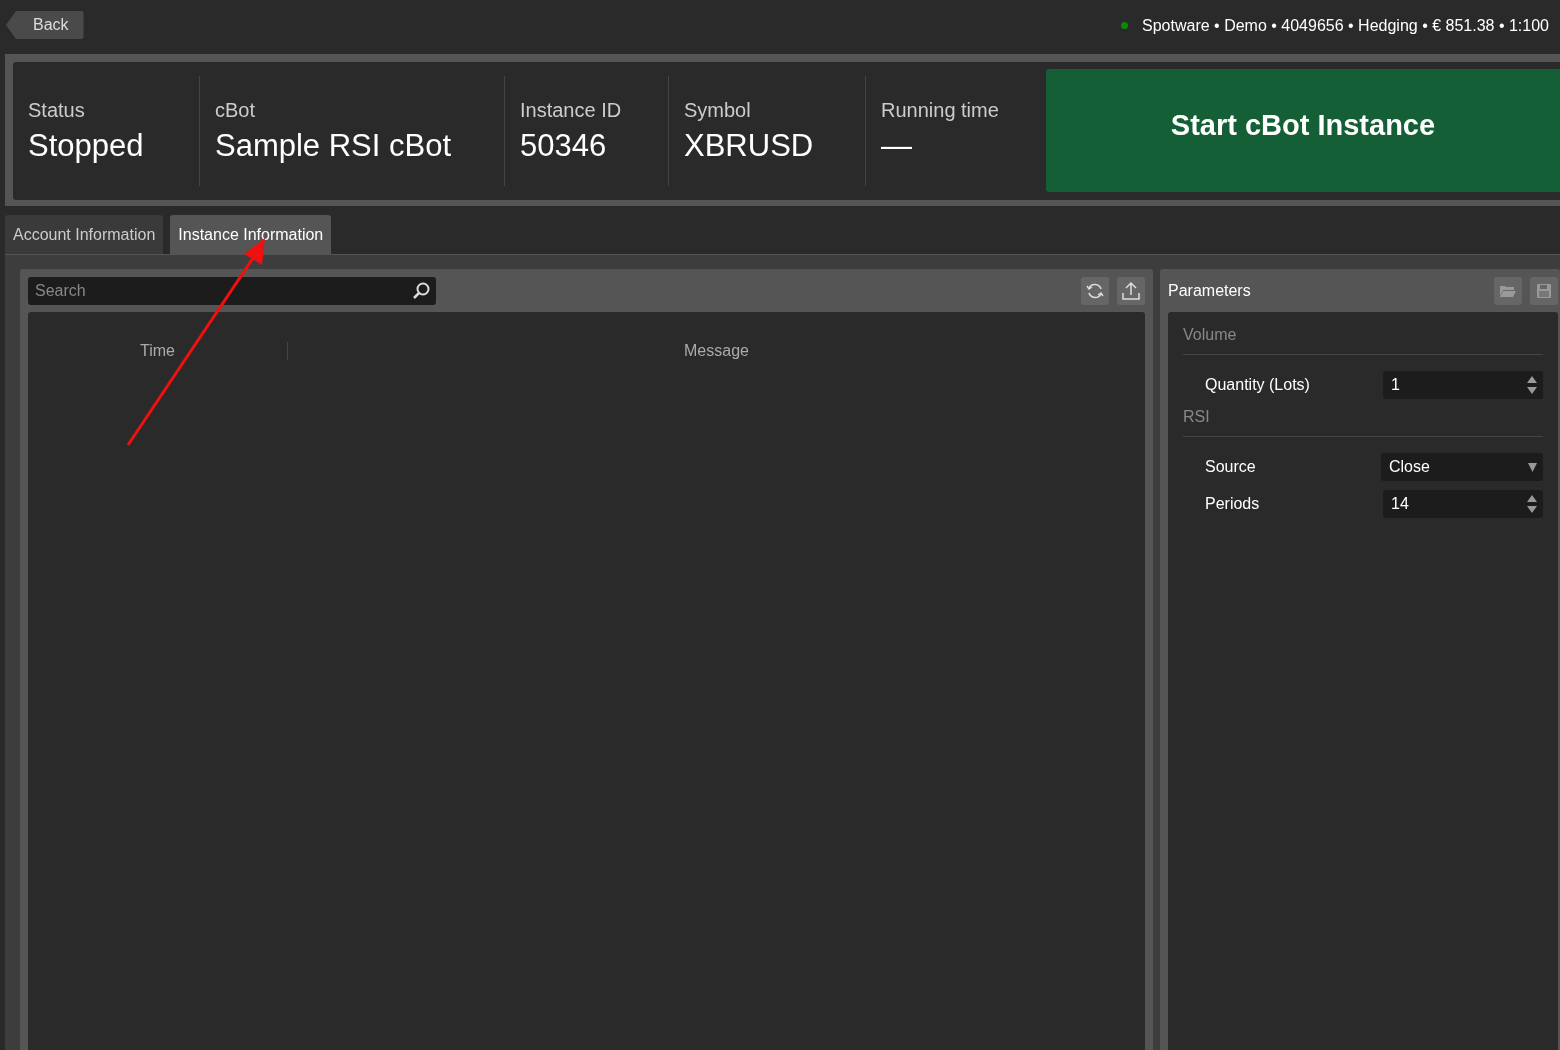 The width and height of the screenshot is (1560, 1050). Describe the element at coordinates (1463, 504) in the screenshot. I see `number-input-field: 14` at that location.